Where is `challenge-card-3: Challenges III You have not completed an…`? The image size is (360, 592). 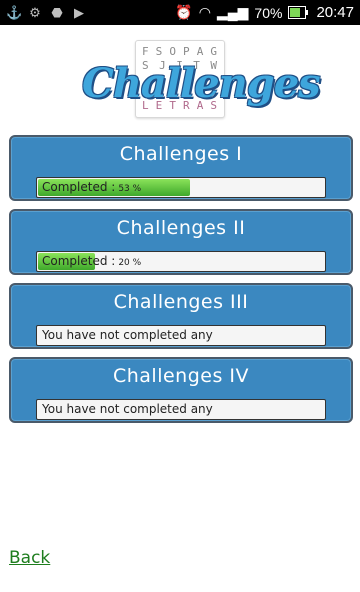 challenge-card-3: Challenges III You have not completed an… is located at coordinates (181, 316).